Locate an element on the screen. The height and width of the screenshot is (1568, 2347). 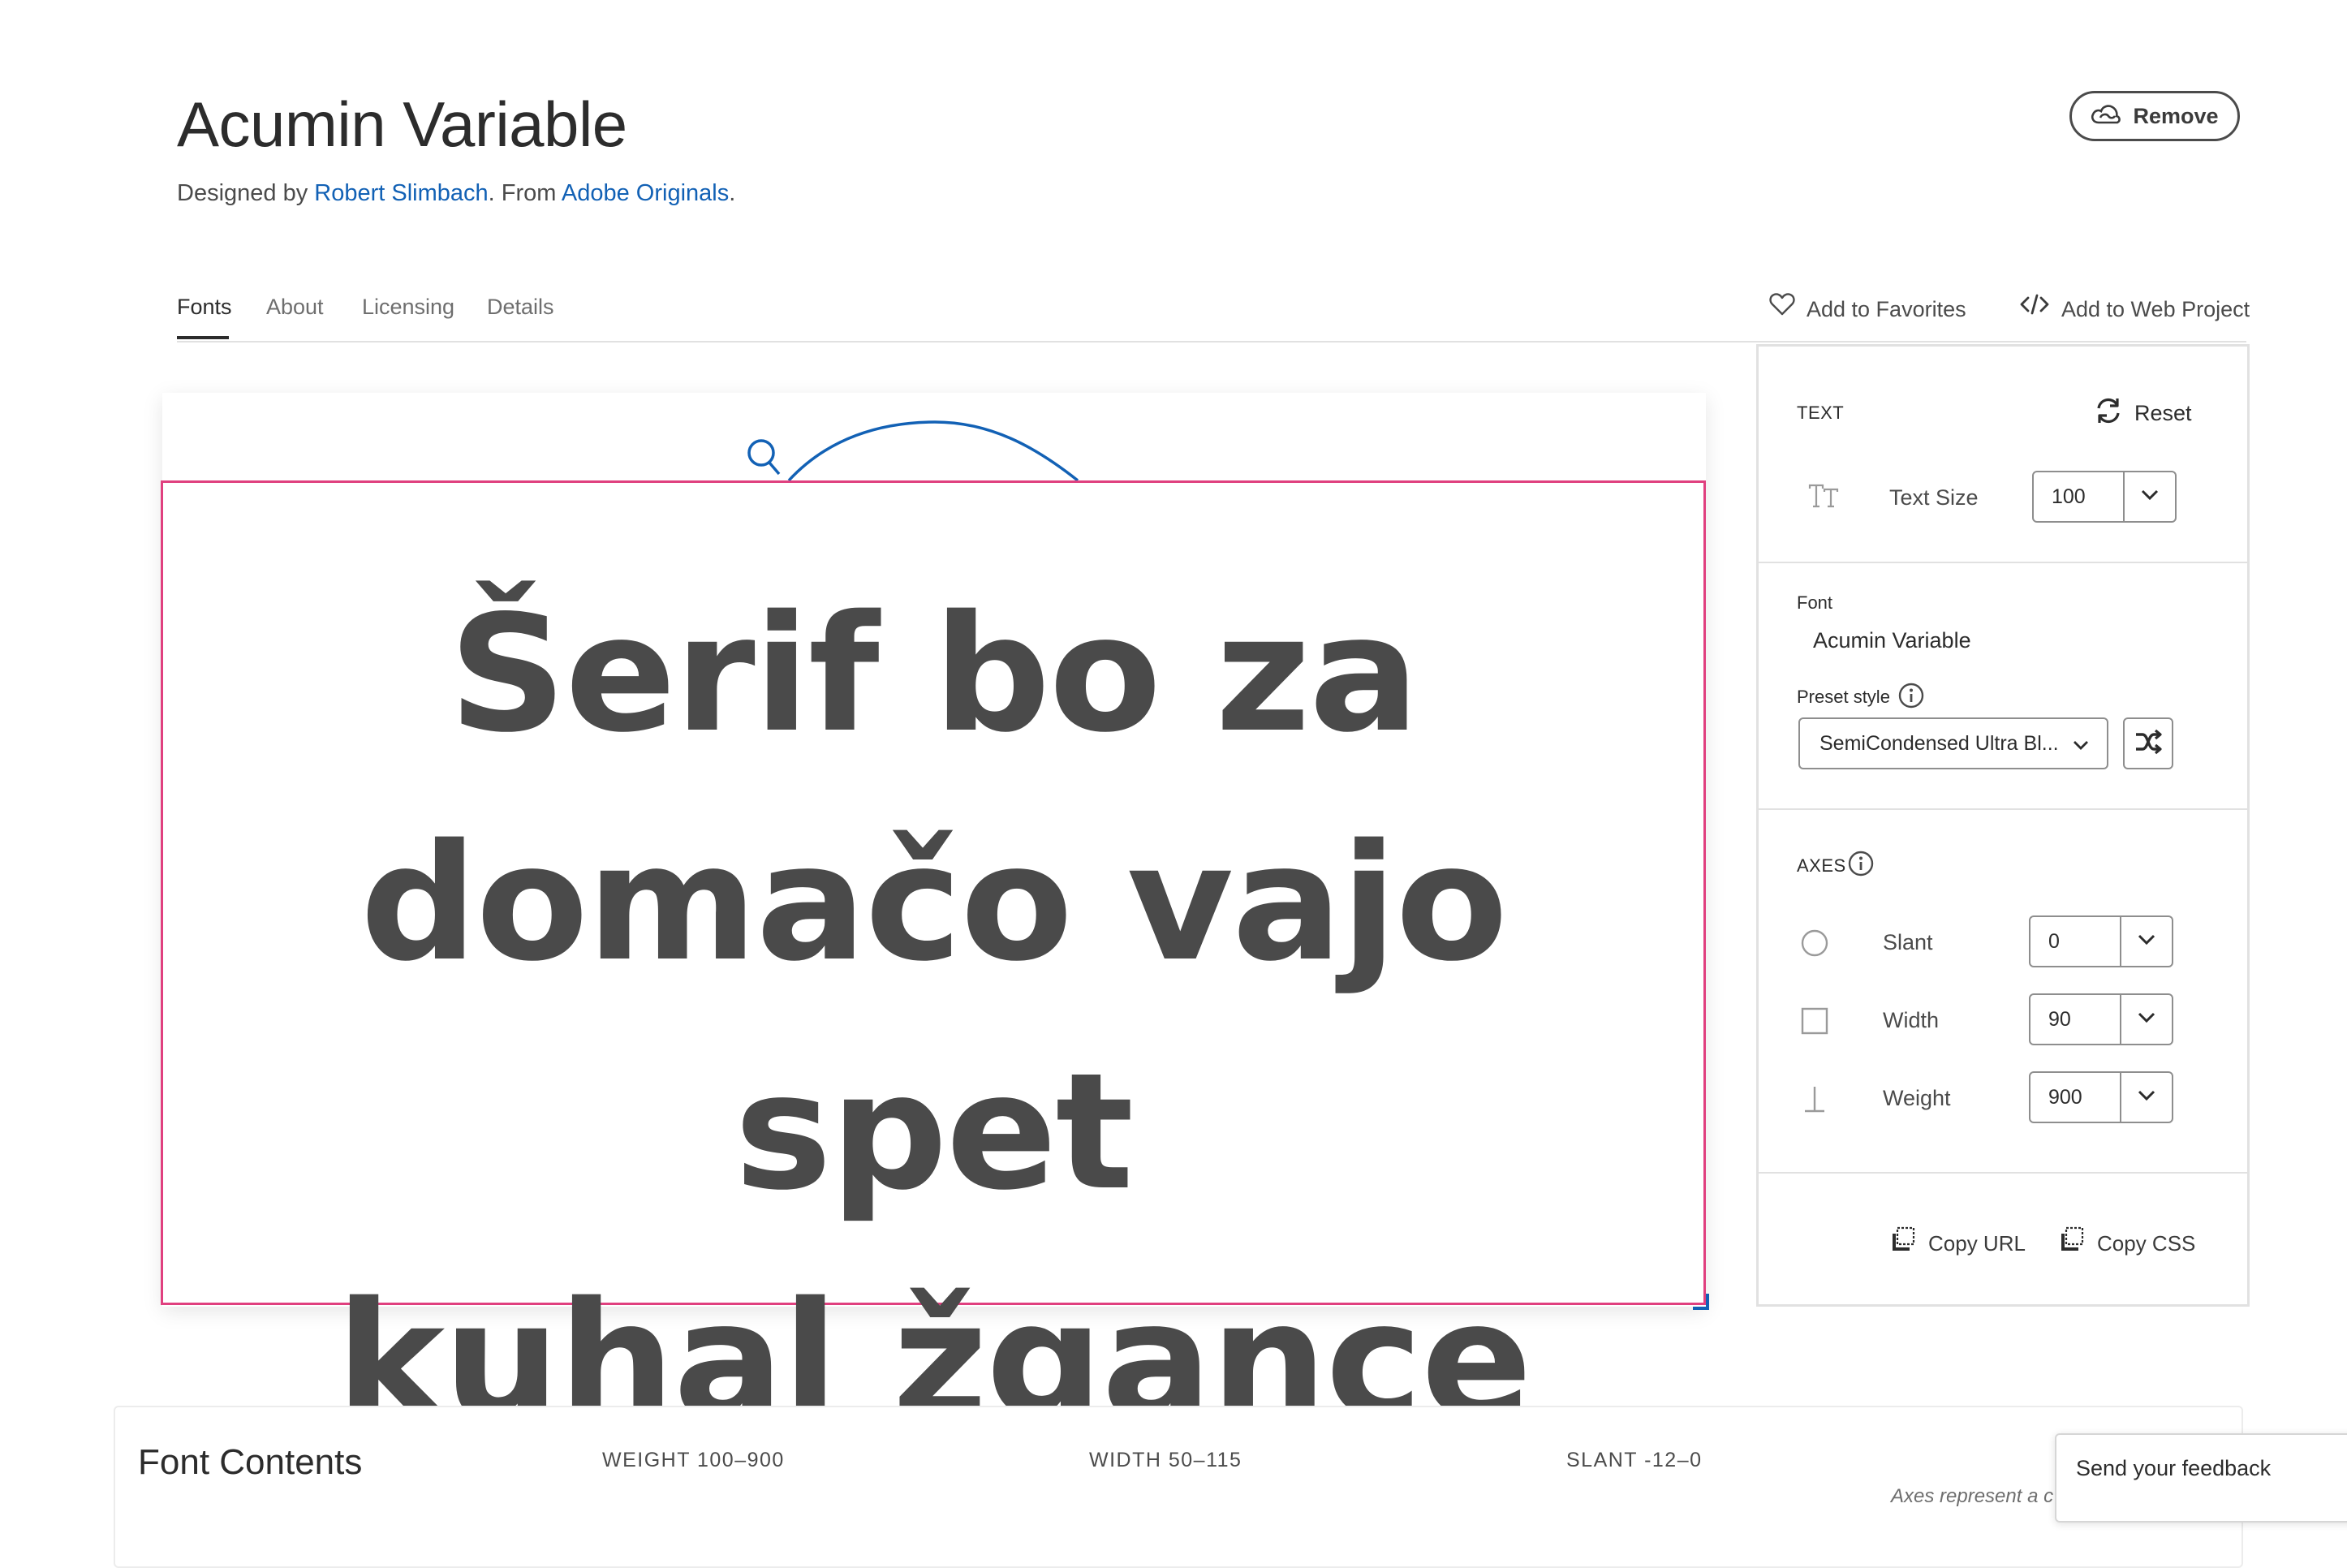
tab-licensing: Licensing is located at coordinates (408, 307).